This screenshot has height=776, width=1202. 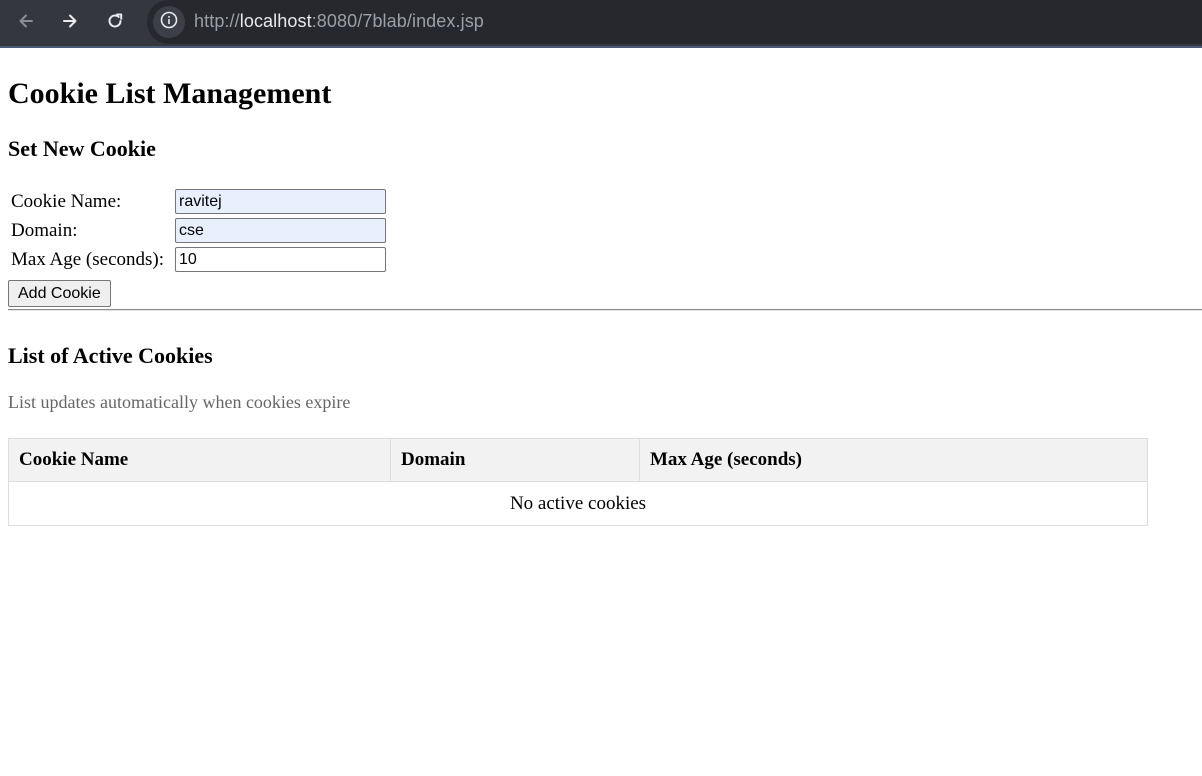 I want to click on site-info-button, so click(x=169, y=22).